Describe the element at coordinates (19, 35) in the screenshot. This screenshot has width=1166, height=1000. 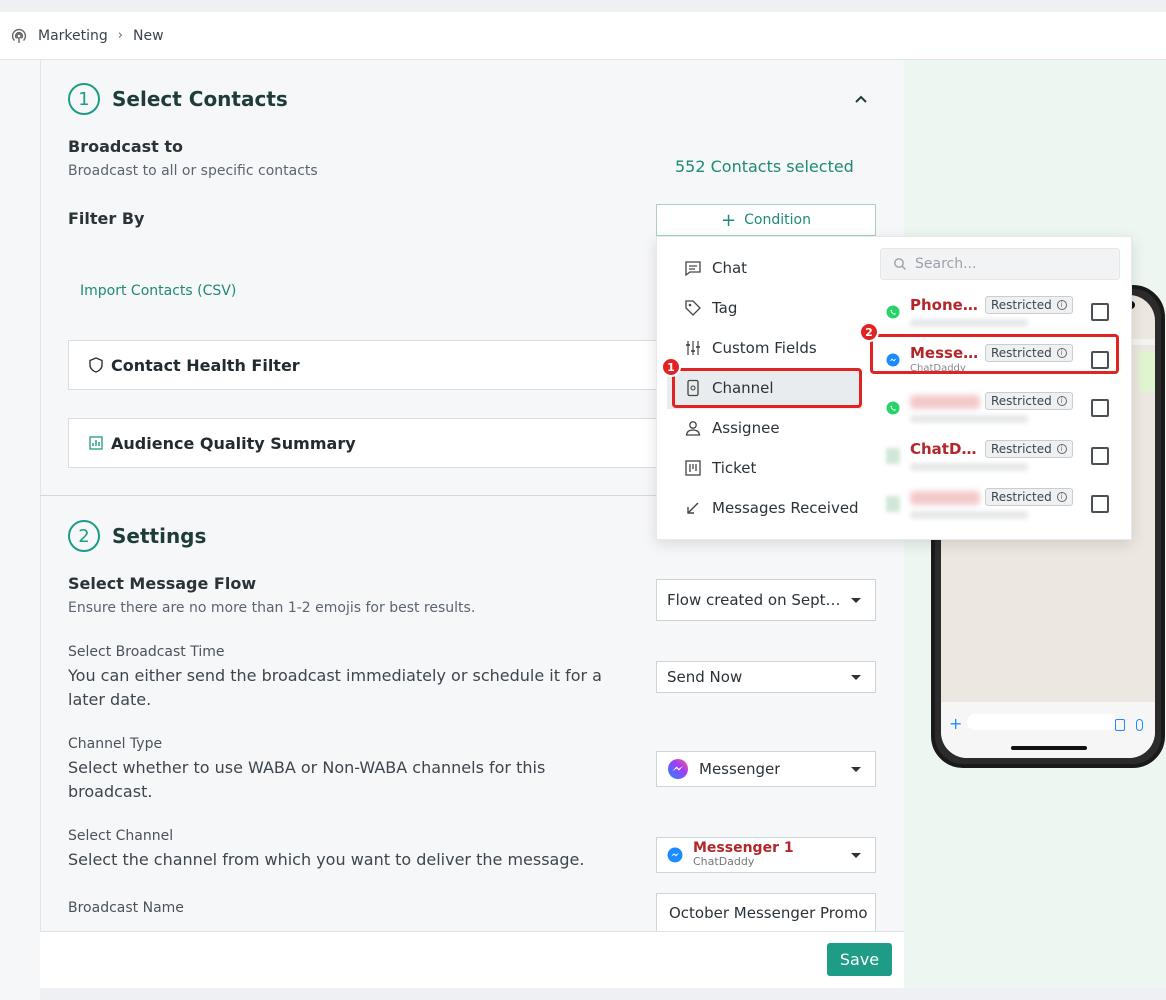
I see `broadcast-icon` at that location.